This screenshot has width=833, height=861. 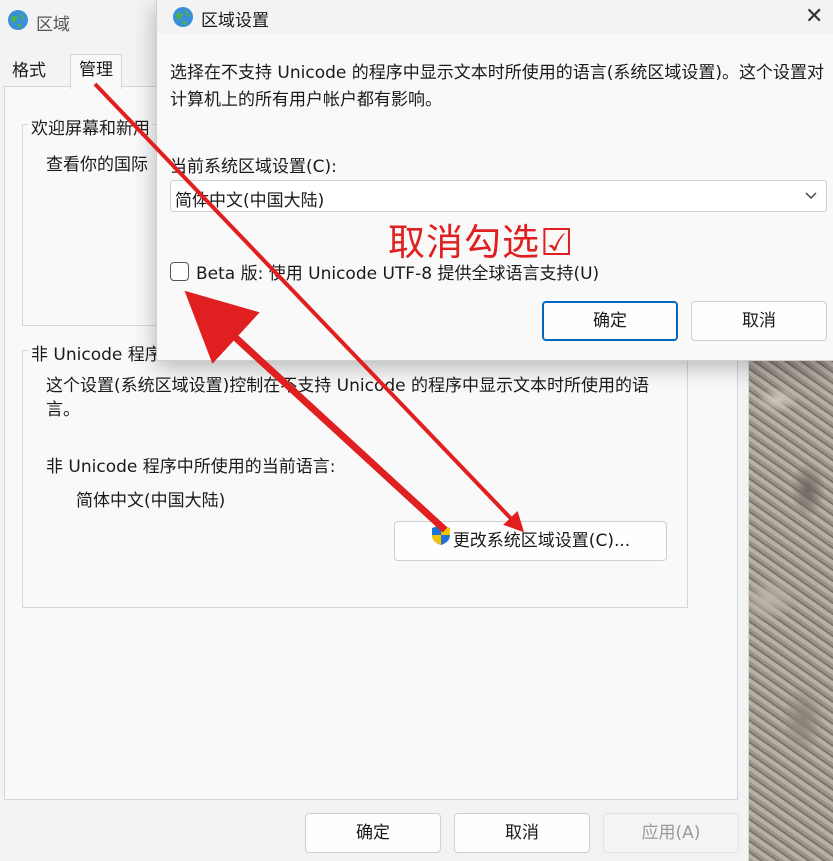 I want to click on window-title: 区域, so click(x=53, y=25).